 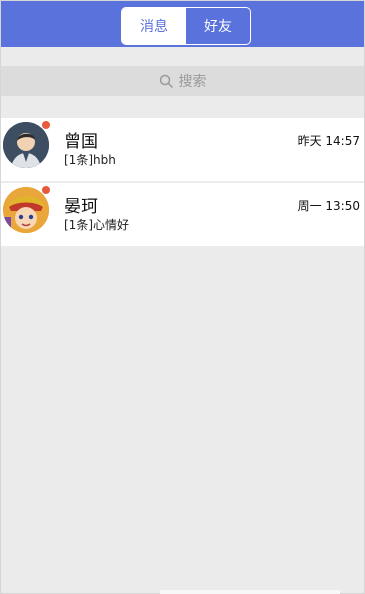 I want to click on message-time: 周一 13:50, so click(x=328, y=206).